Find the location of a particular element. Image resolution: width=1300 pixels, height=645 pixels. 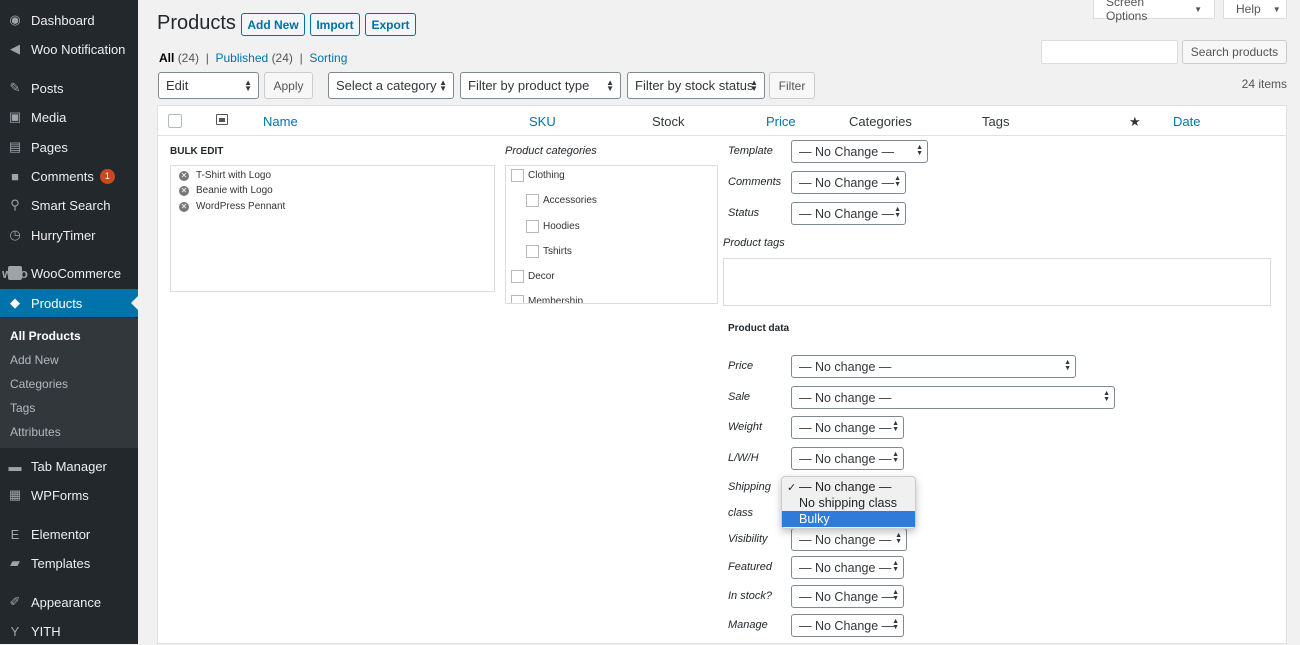

template-select: — No Change — ▲ ▼ is located at coordinates (859, 151).